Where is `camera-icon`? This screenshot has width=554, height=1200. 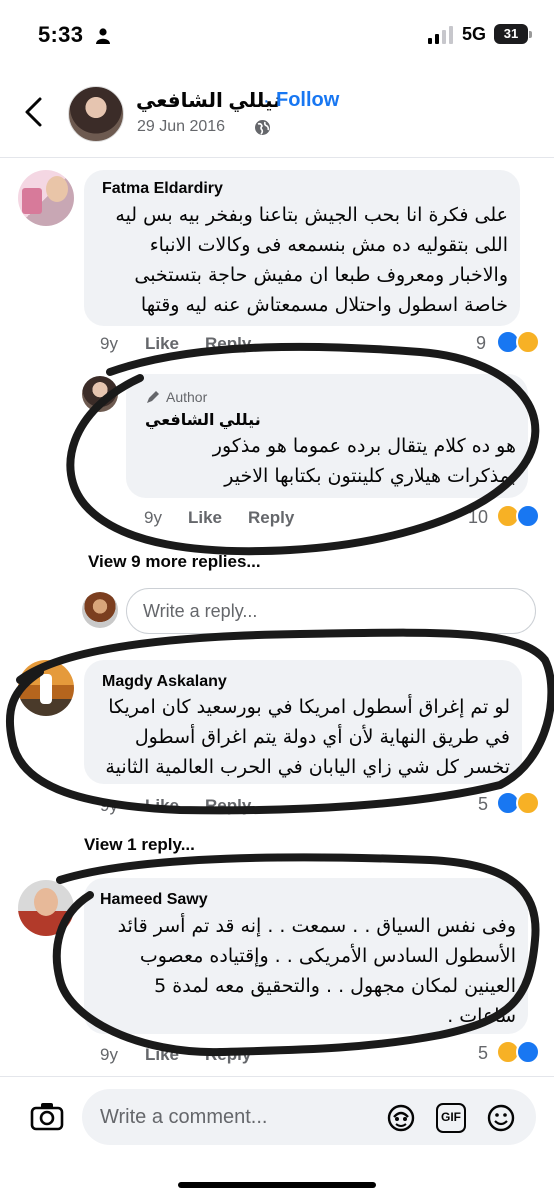
camera-icon is located at coordinates (47, 1116).